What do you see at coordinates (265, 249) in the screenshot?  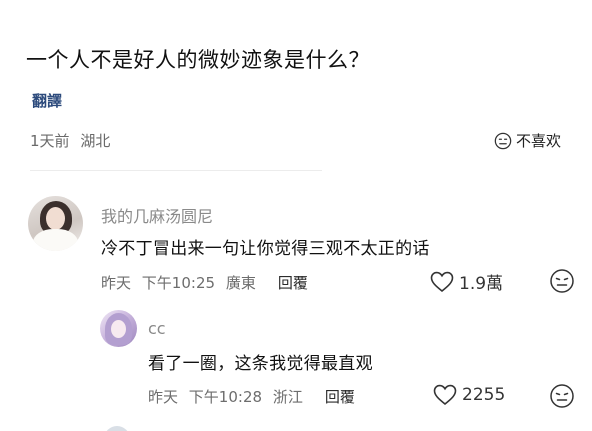 I see `comment-text: 冷不丁冒出来一句让你觉得三观不太正的话` at bounding box center [265, 249].